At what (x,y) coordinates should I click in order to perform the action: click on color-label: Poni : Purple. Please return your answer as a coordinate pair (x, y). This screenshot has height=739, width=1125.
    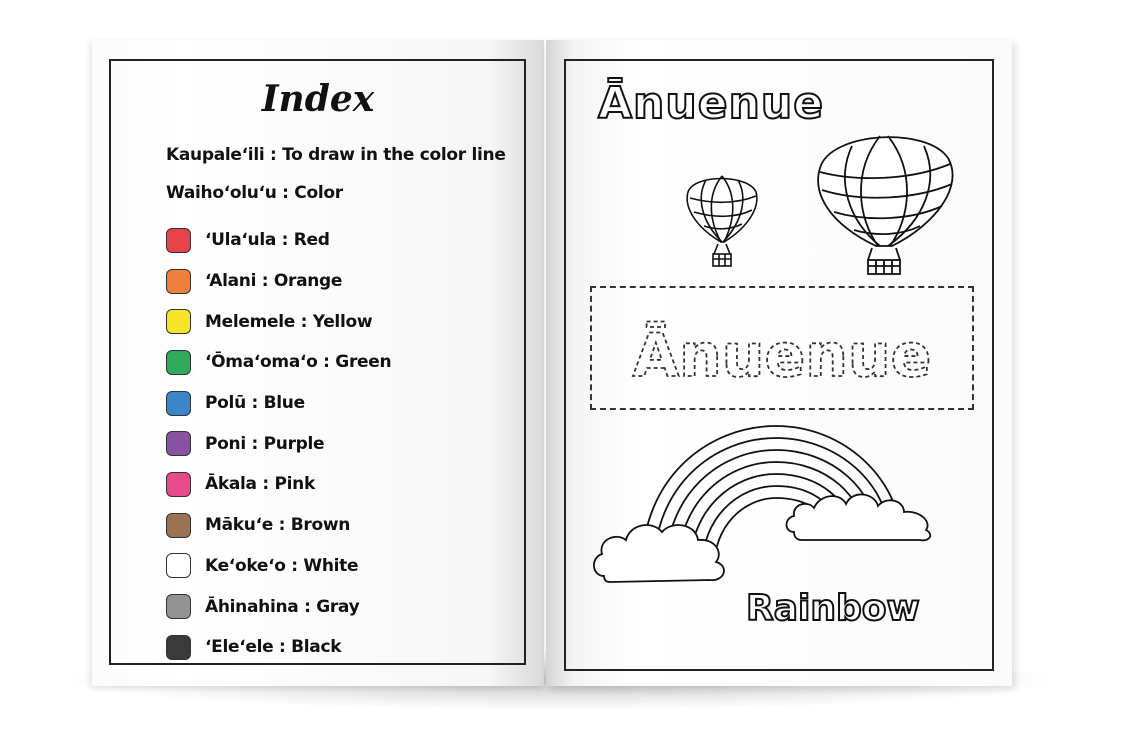
    Looking at the image, I should click on (265, 443).